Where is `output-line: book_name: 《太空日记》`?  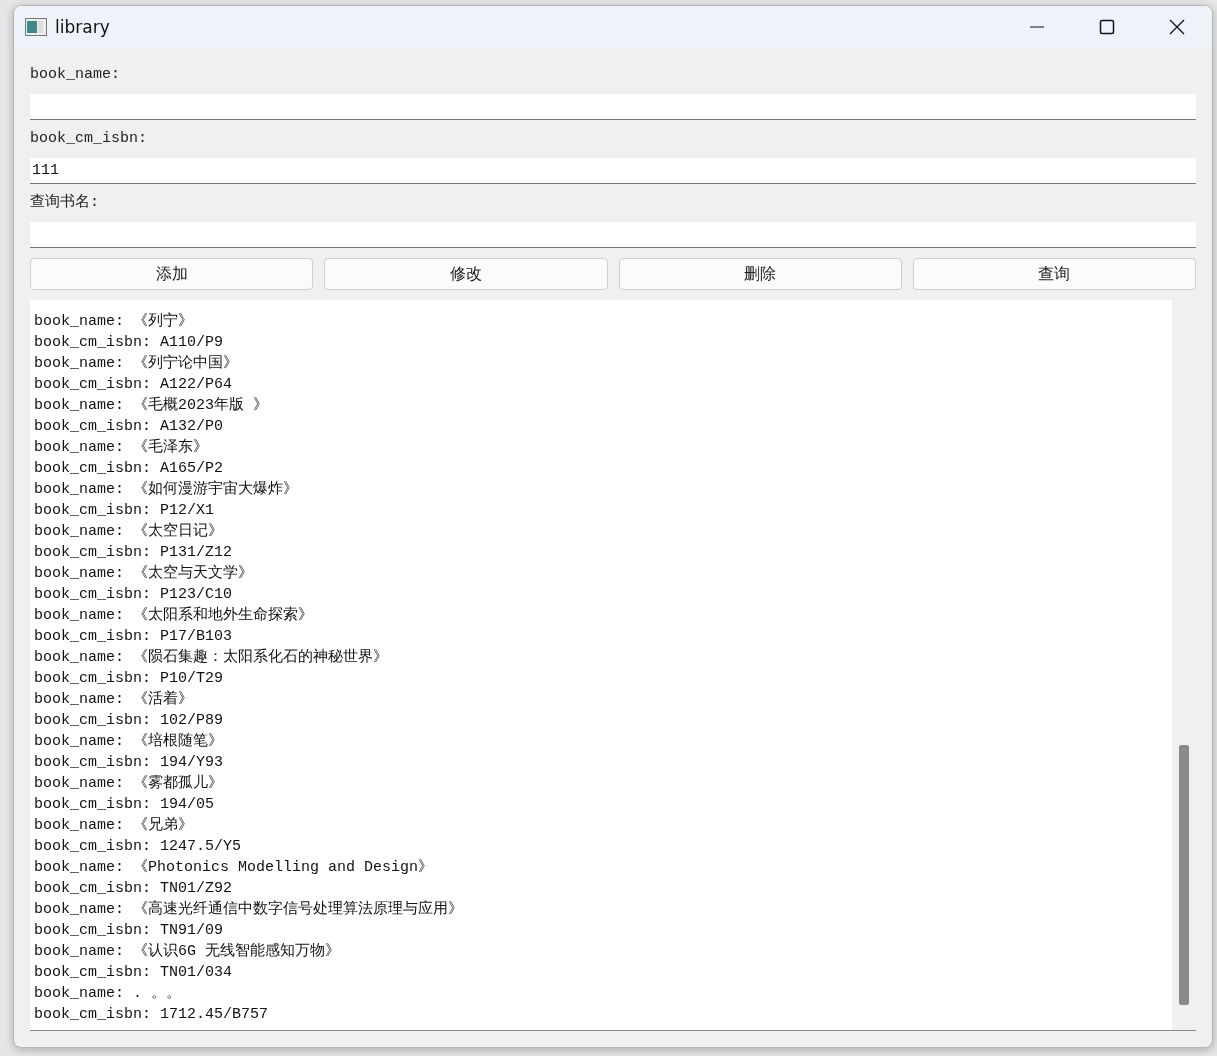 output-line: book_name: 《太空日记》 is located at coordinates (129, 531).